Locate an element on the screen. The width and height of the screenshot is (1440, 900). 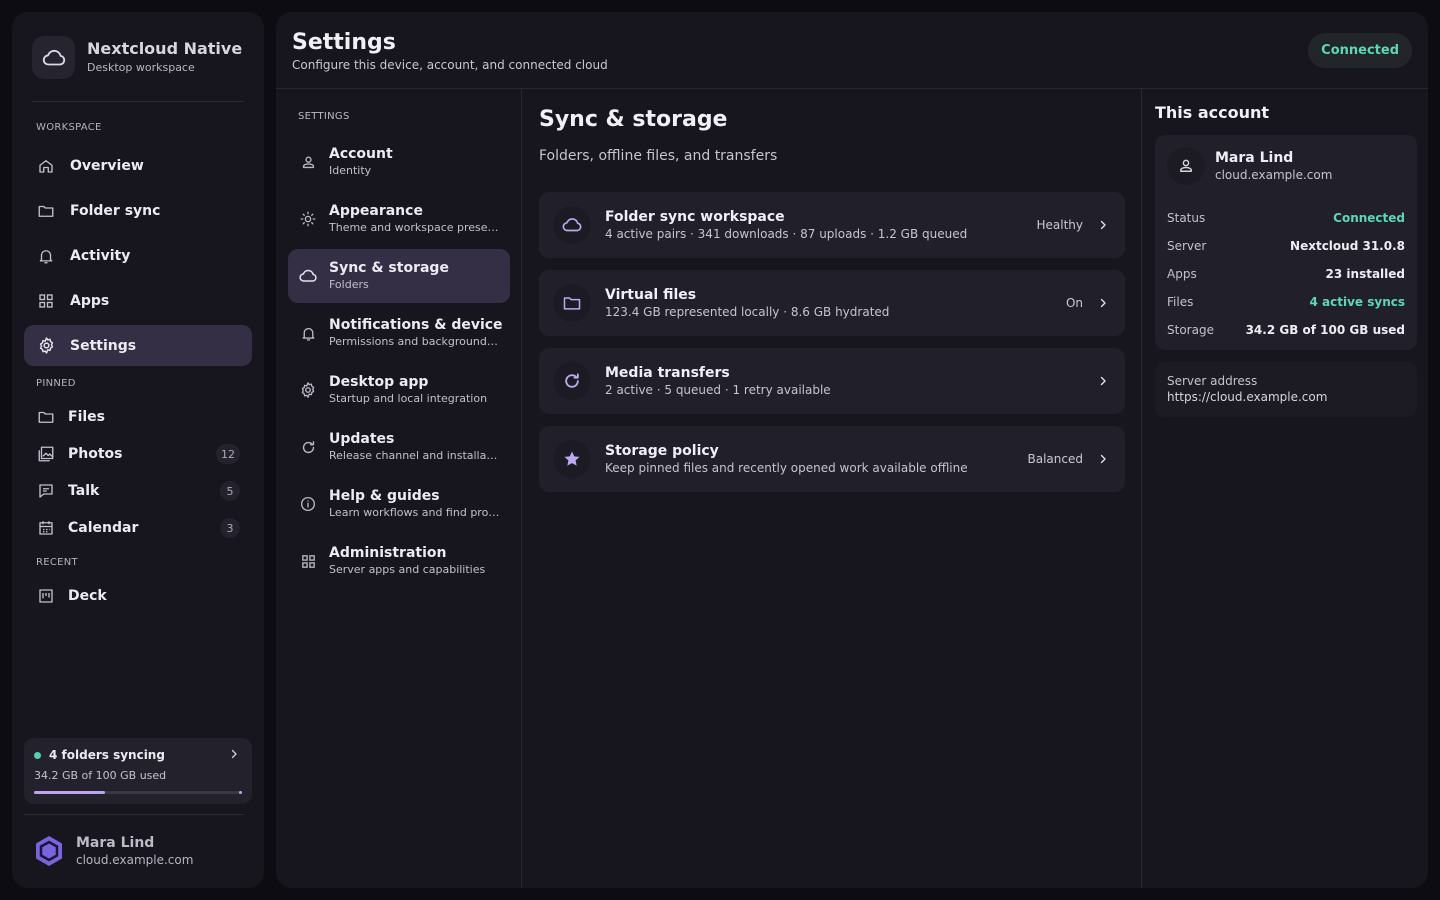
user-profile: Mara Lind cloud.example.com is located at coordinates (112, 851).